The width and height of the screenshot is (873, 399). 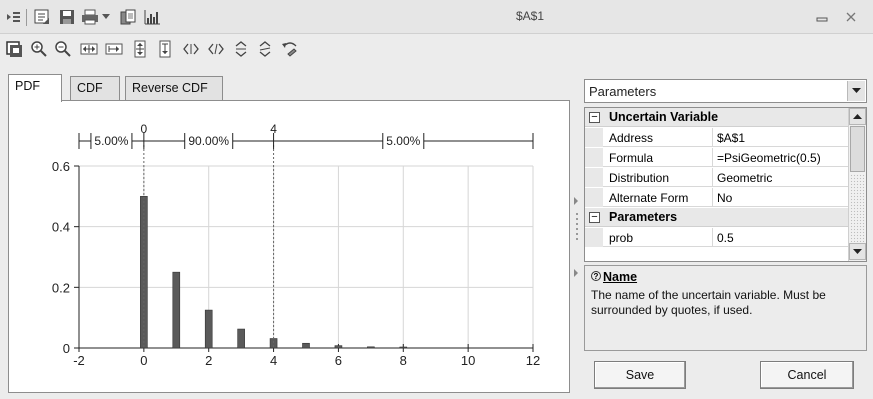 What do you see at coordinates (857, 208) in the screenshot?
I see `scrollbar-track` at bounding box center [857, 208].